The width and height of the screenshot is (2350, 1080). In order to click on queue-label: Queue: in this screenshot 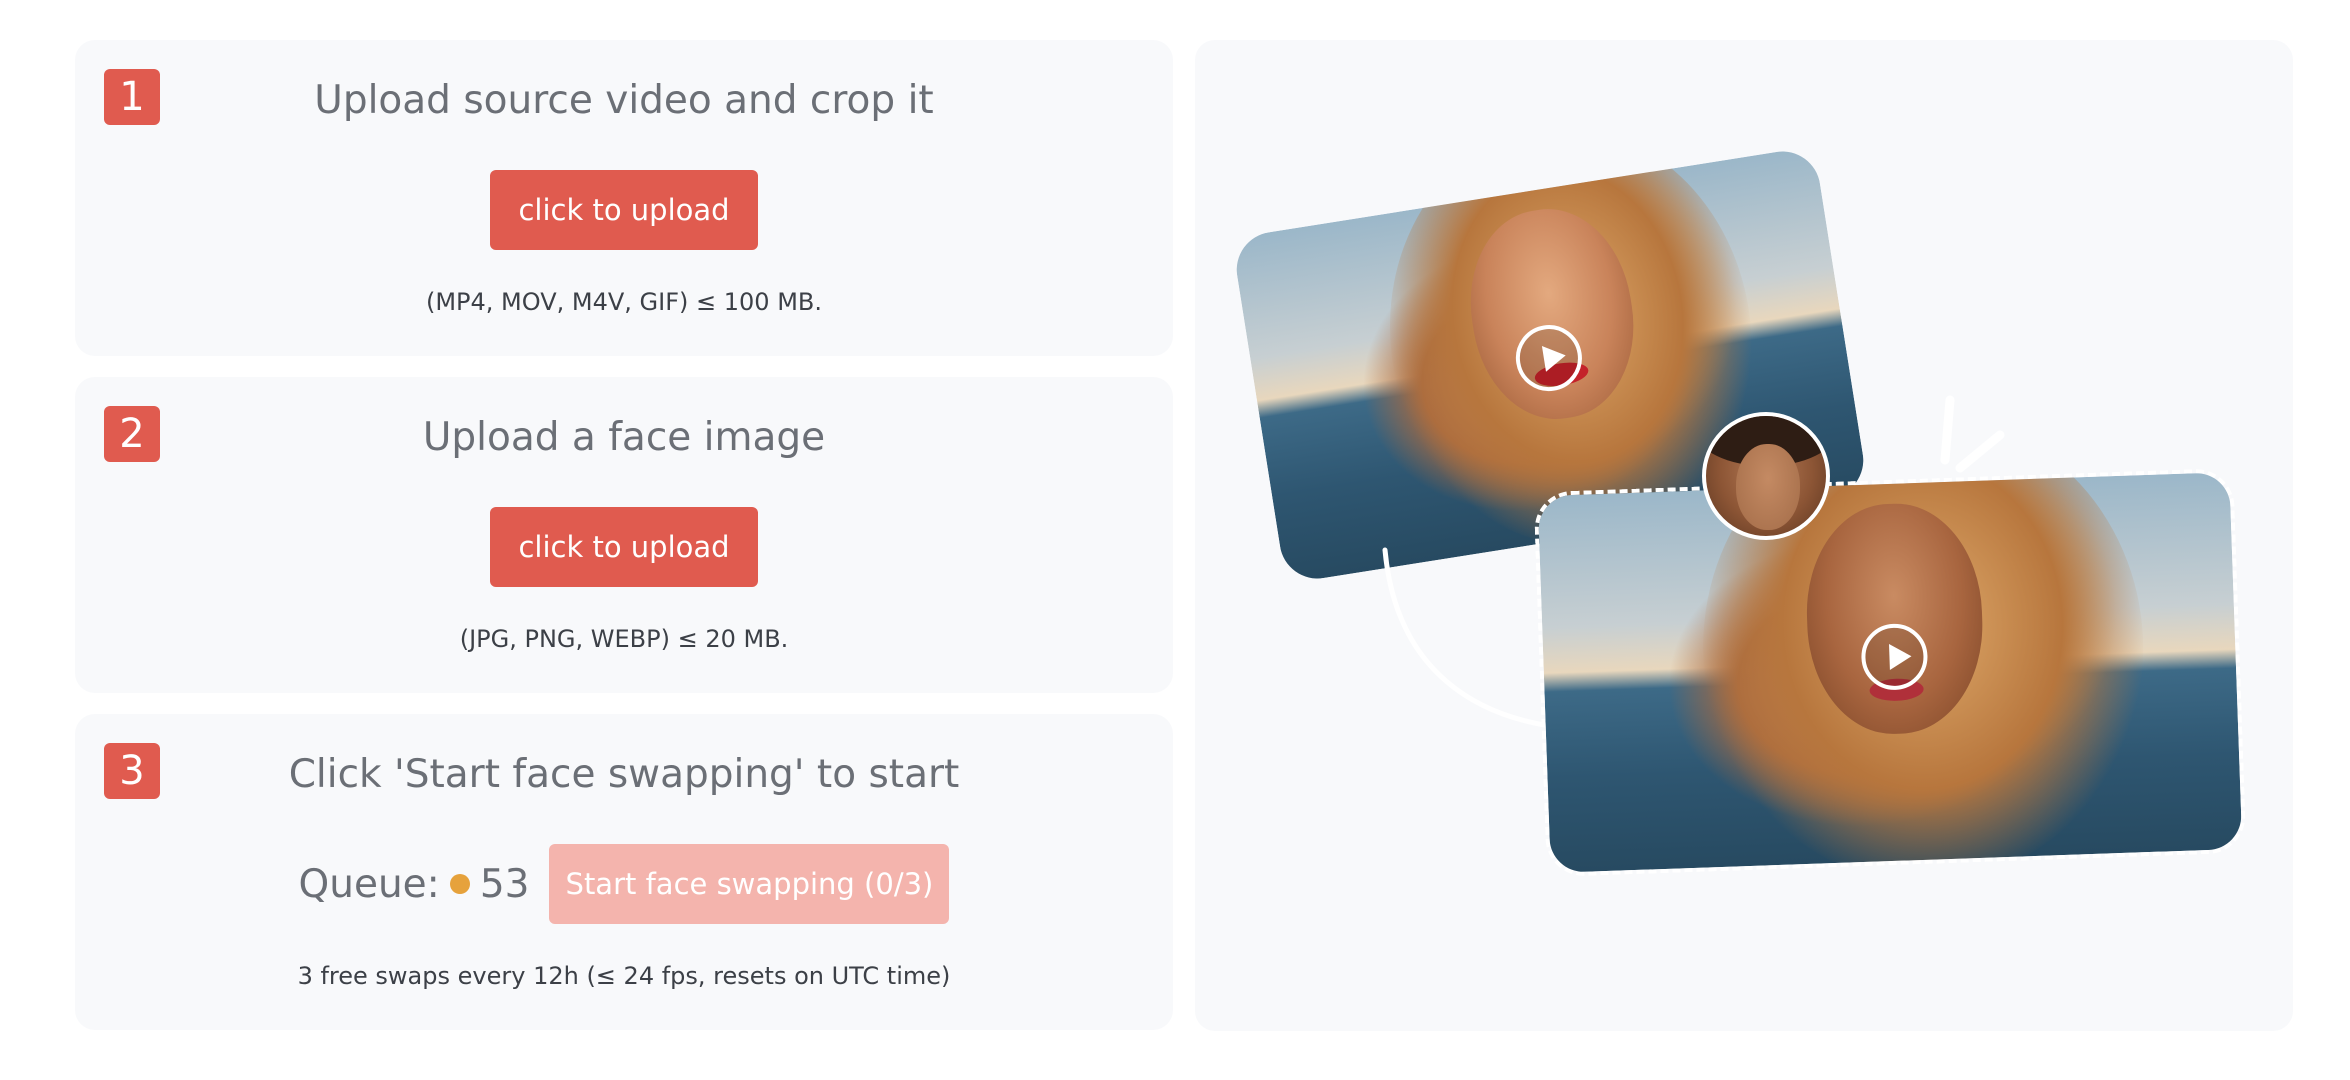, I will do `click(369, 884)`.